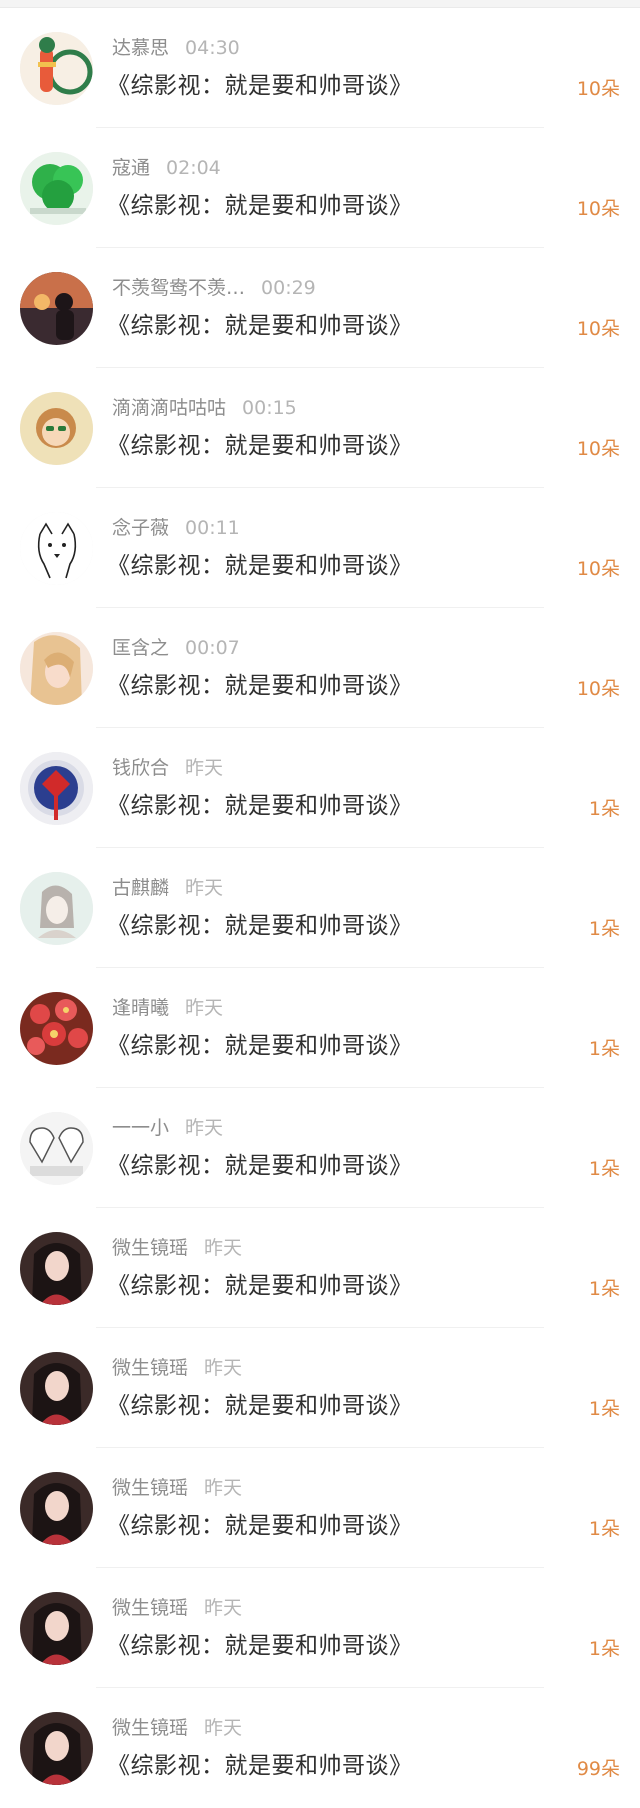 The width and height of the screenshot is (640, 1808). Describe the element at coordinates (56, 908) in the screenshot. I see `sketch-girl-avatar` at that location.